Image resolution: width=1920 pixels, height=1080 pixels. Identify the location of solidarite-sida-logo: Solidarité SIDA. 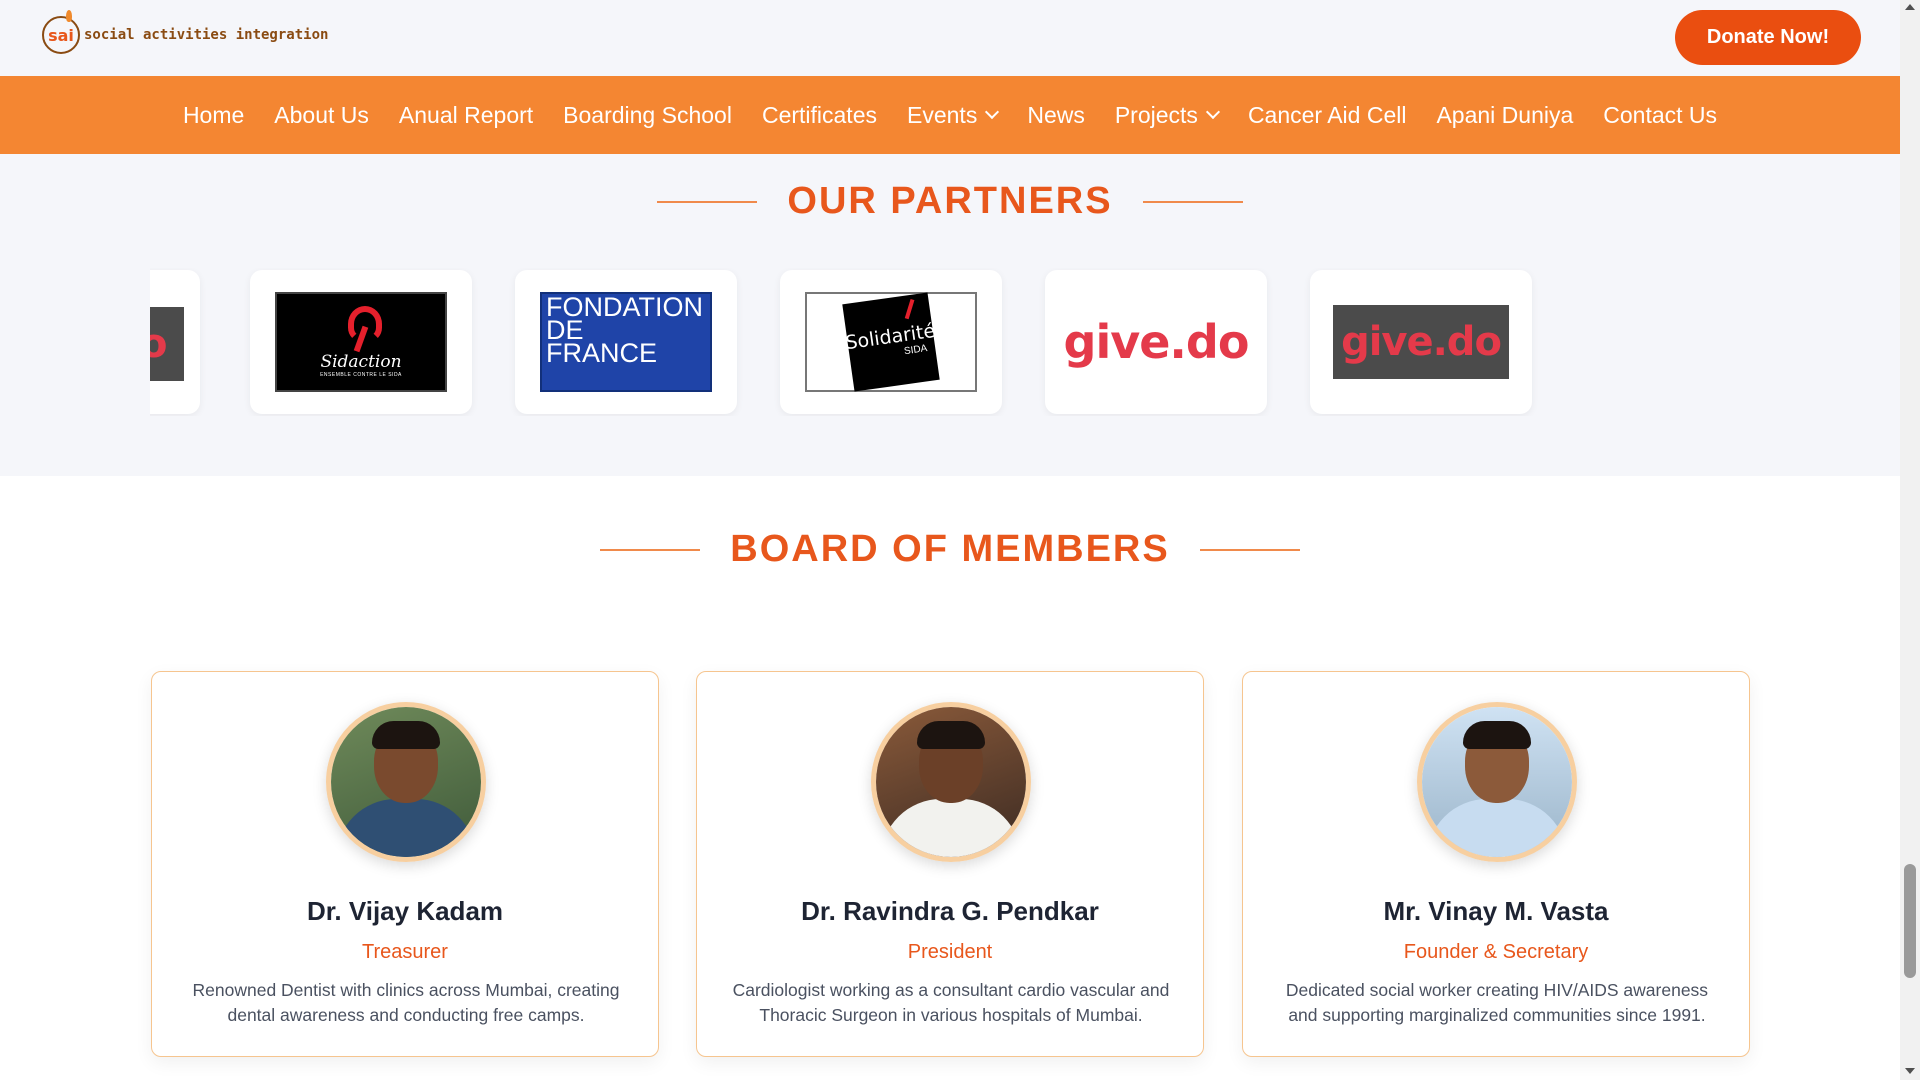
(891, 342).